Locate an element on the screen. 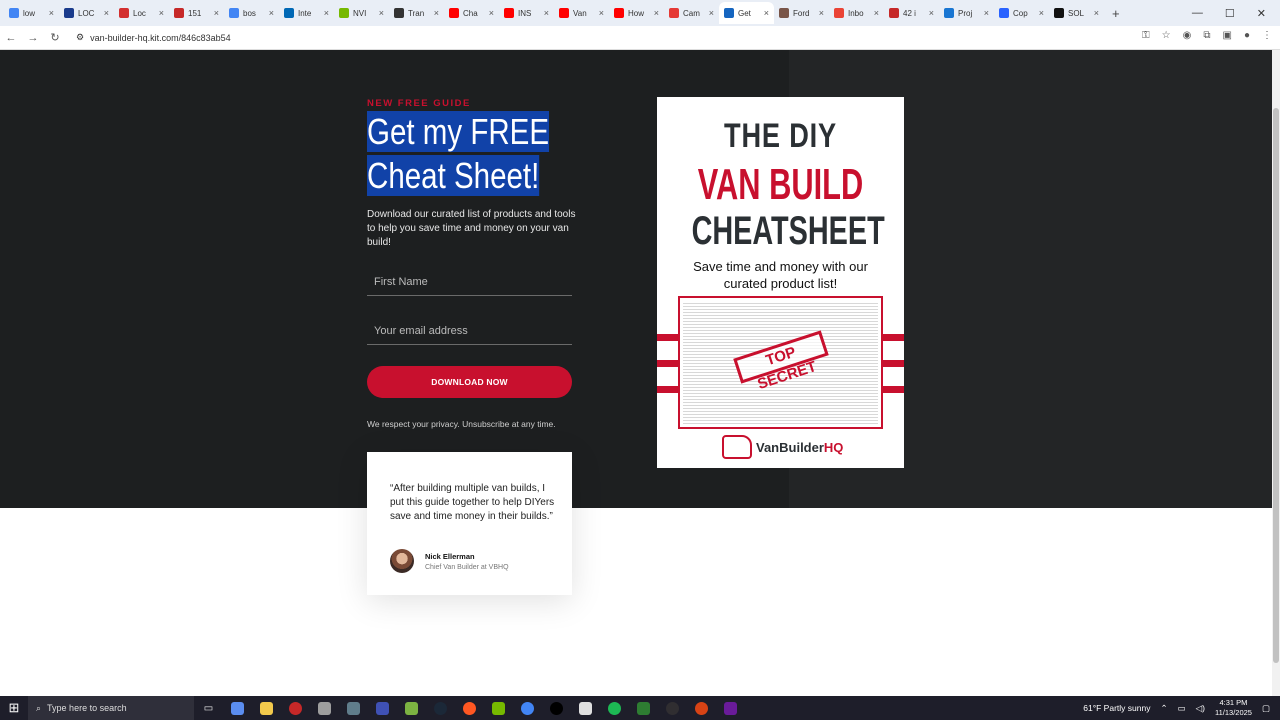 The height and width of the screenshot is (720, 1280). browser-tab: bos × is located at coordinates (251, 13).